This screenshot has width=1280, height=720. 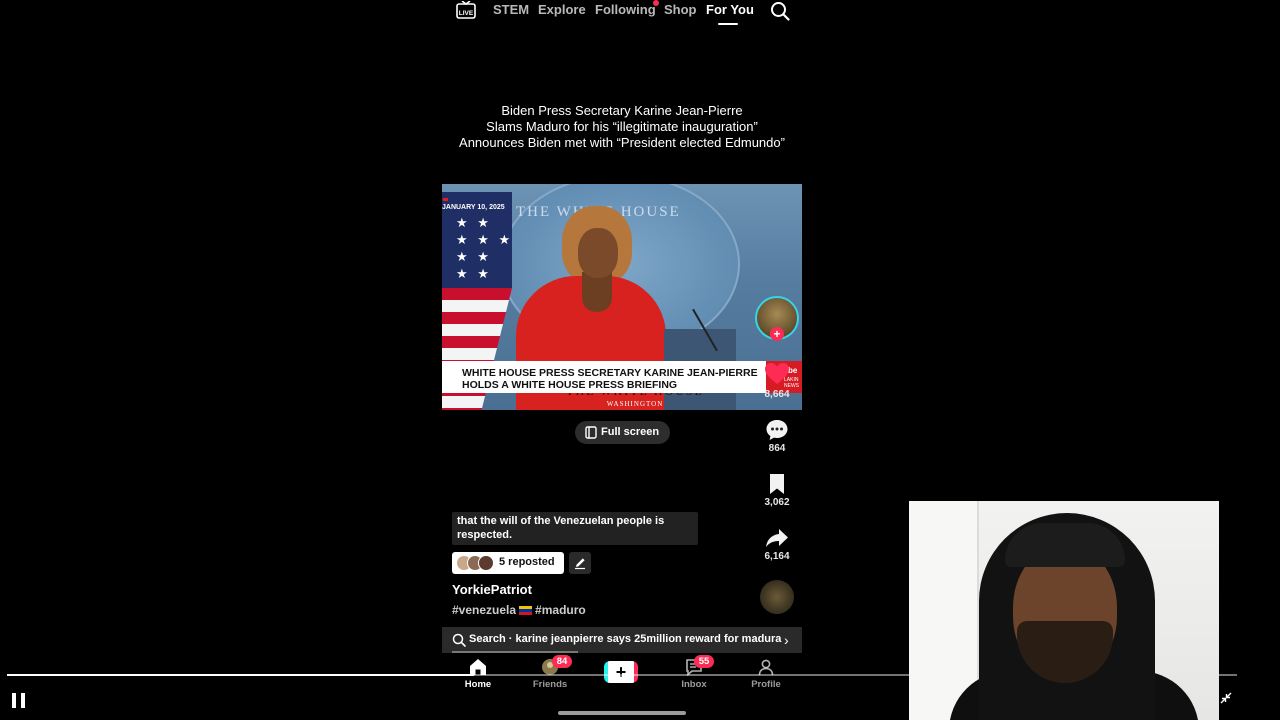 I want to click on share-count: 6,164, so click(x=777, y=556).